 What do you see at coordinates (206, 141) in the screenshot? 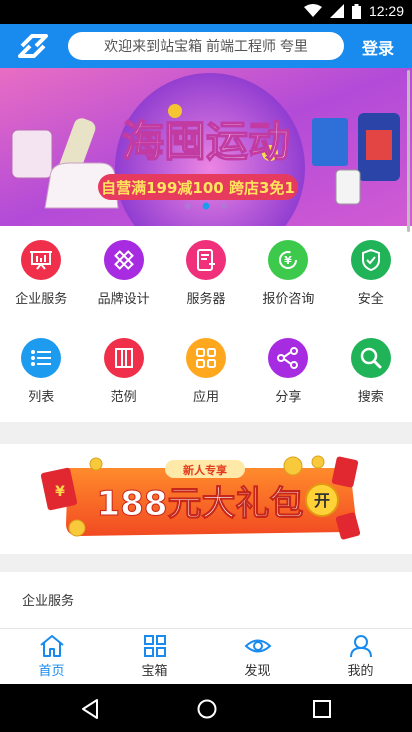
I see `banner-title: 海囤运动` at bounding box center [206, 141].